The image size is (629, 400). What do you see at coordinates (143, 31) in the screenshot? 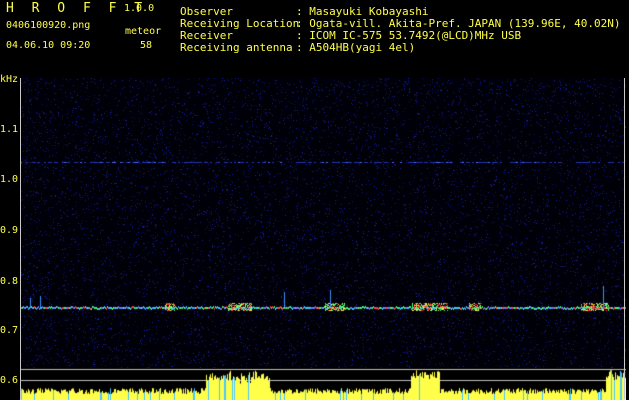
I see `meteor-count-label: meteor` at bounding box center [143, 31].